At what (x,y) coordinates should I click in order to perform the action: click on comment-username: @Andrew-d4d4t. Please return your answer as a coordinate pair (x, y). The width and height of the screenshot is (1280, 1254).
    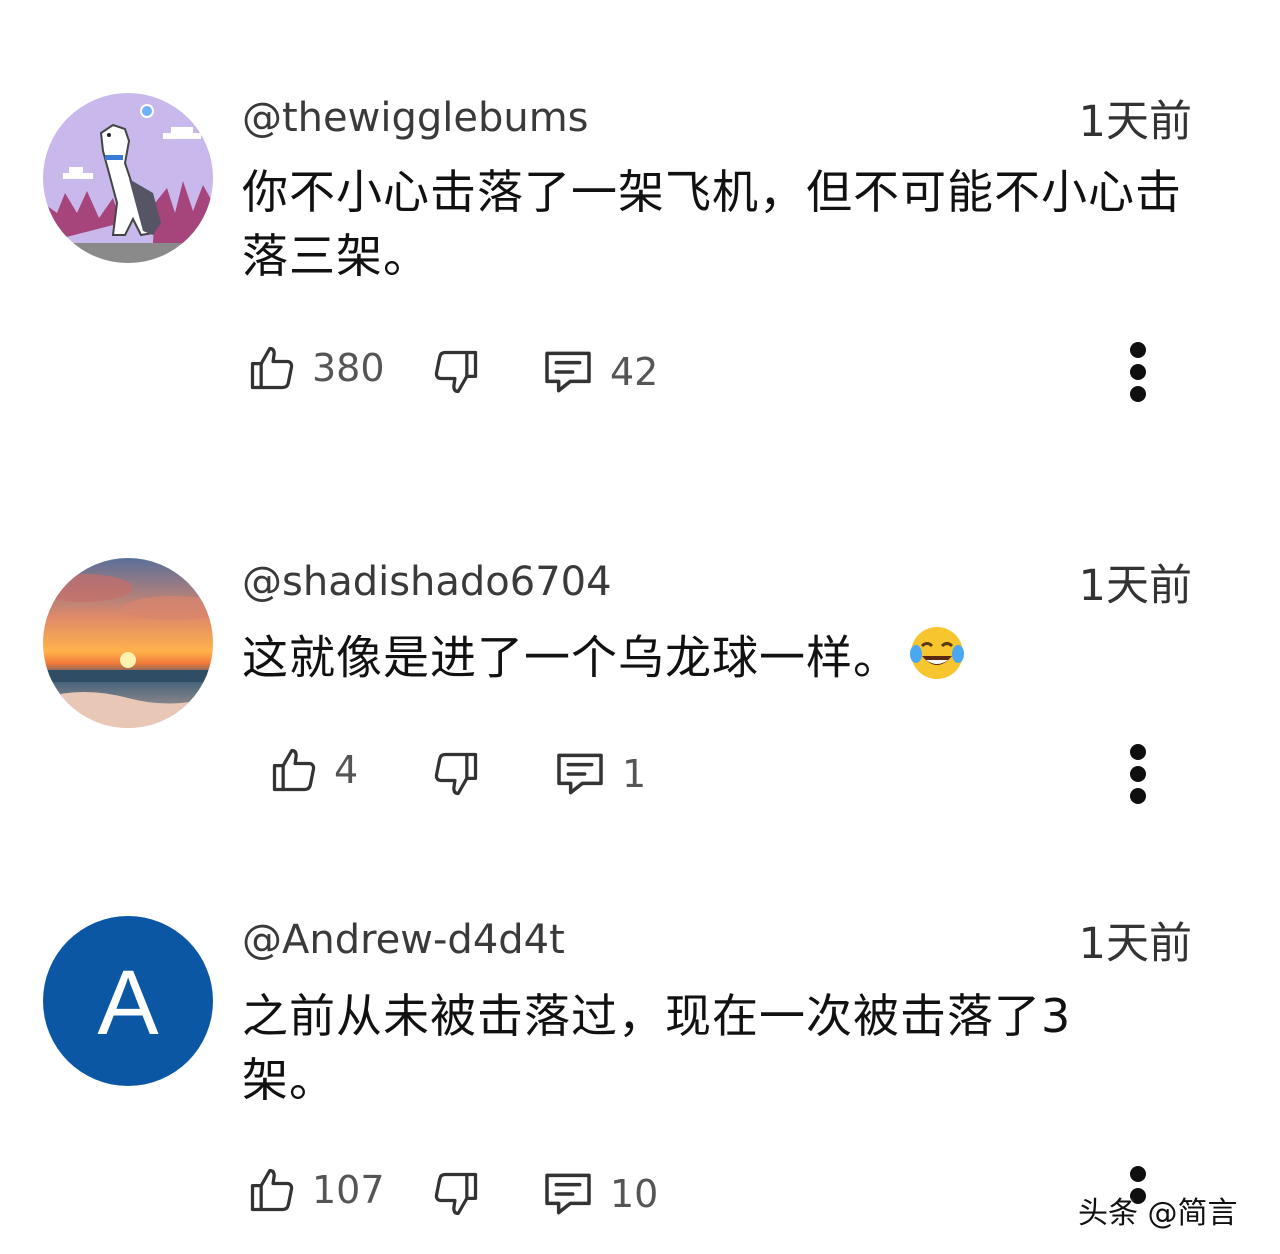
    Looking at the image, I should click on (403, 940).